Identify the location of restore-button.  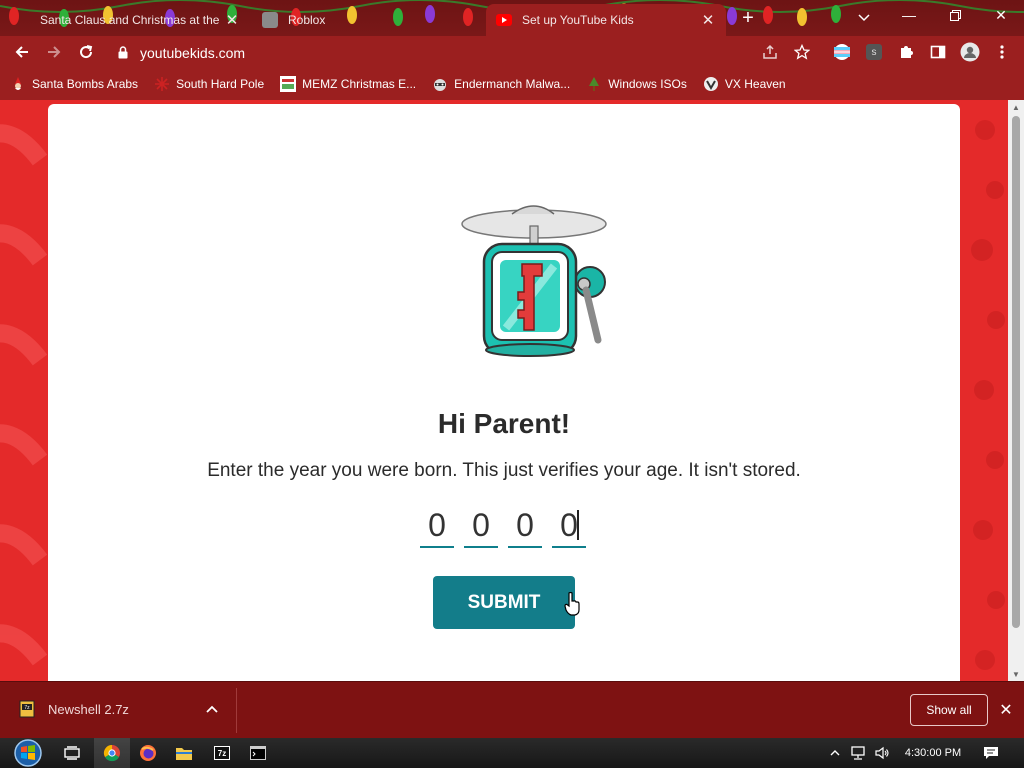
(955, 15).